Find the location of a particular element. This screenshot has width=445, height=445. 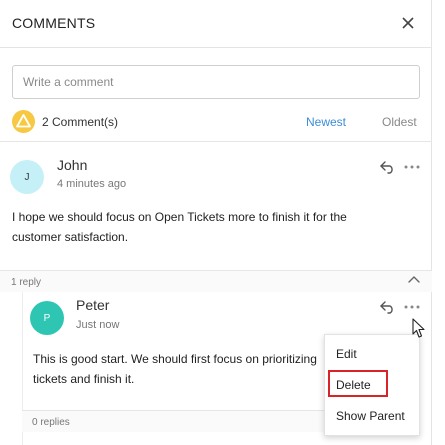

comment-author: John is located at coordinates (72, 165).